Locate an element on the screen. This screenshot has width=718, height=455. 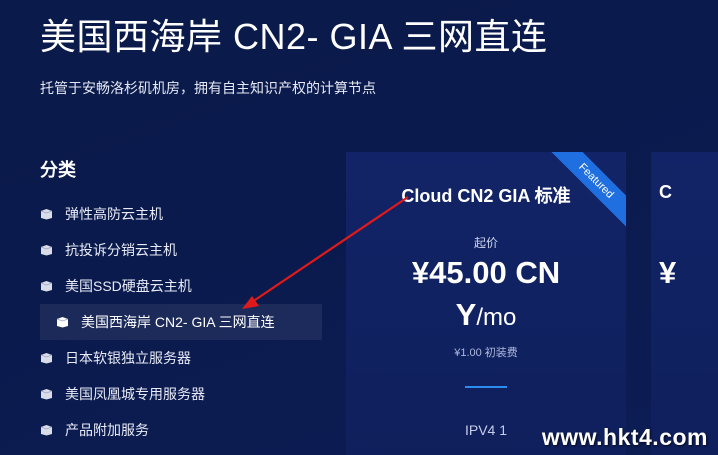
sidebar-item-us-west-cn2-gia: 美国西海岸 CN2- GIA 三网直连 is located at coordinates (181, 322).